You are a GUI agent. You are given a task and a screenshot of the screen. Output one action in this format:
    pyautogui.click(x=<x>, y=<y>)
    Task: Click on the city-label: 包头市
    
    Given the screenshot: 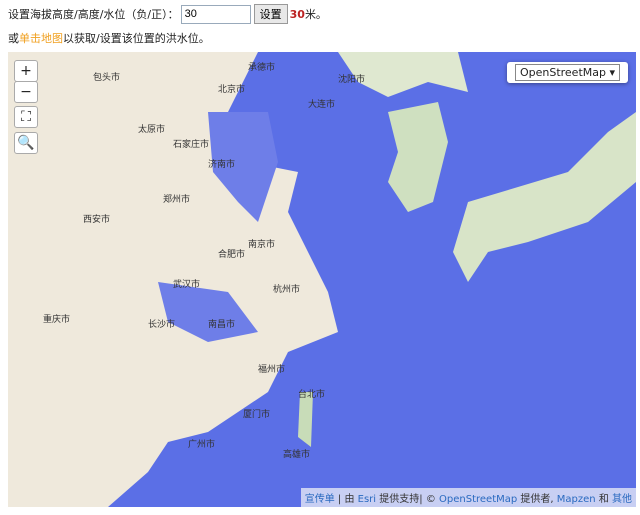 What is the action you would take?
    pyautogui.click(x=107, y=78)
    